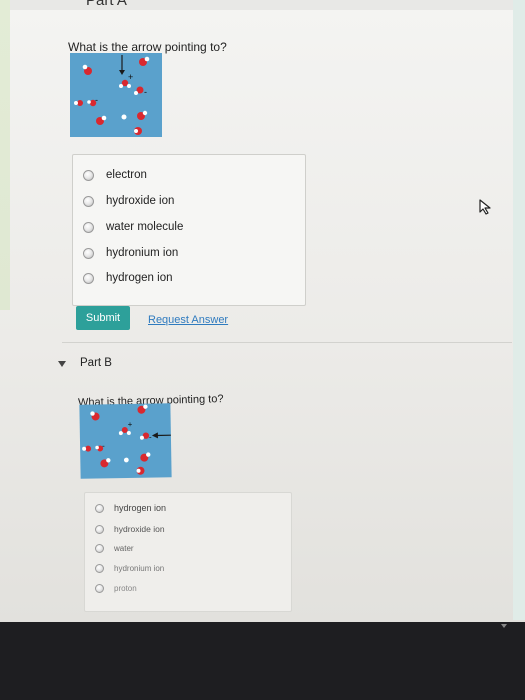  I want to click on choice-a-5: hydrogen ion, so click(128, 278).